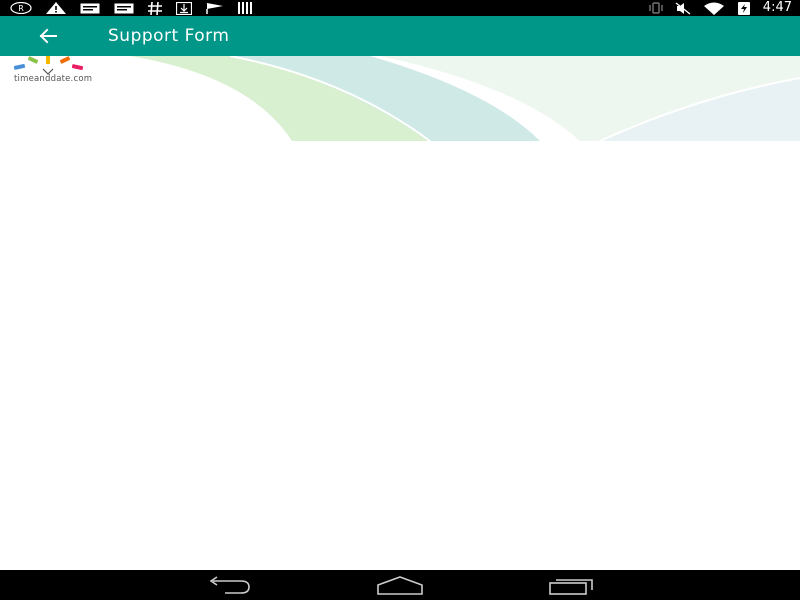  Describe the element at coordinates (53, 79) in the screenshot. I see `logo-text: timeanddate.com` at that location.